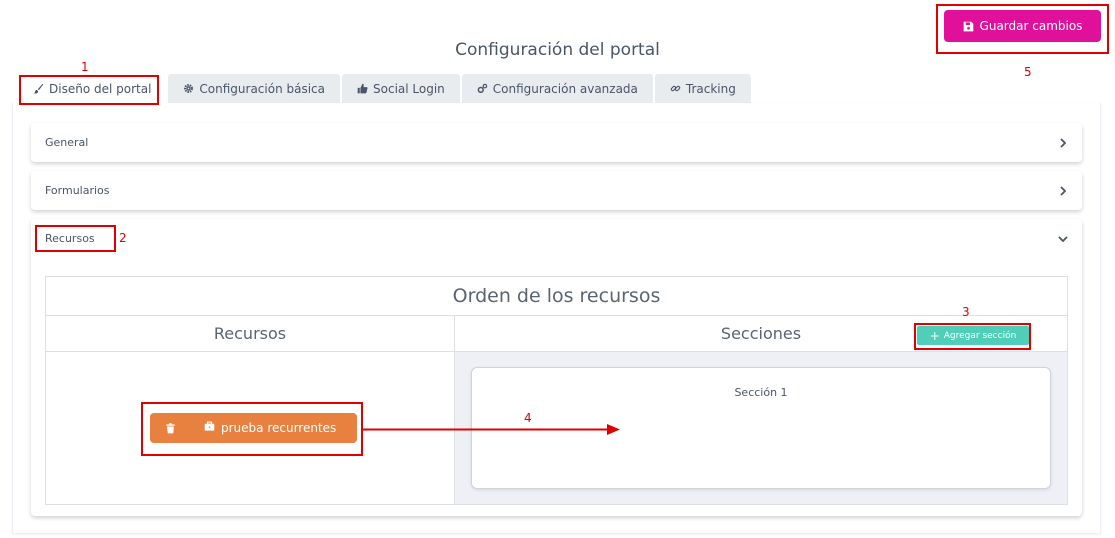  What do you see at coordinates (209, 426) in the screenshot?
I see `briefcase-icon` at bounding box center [209, 426].